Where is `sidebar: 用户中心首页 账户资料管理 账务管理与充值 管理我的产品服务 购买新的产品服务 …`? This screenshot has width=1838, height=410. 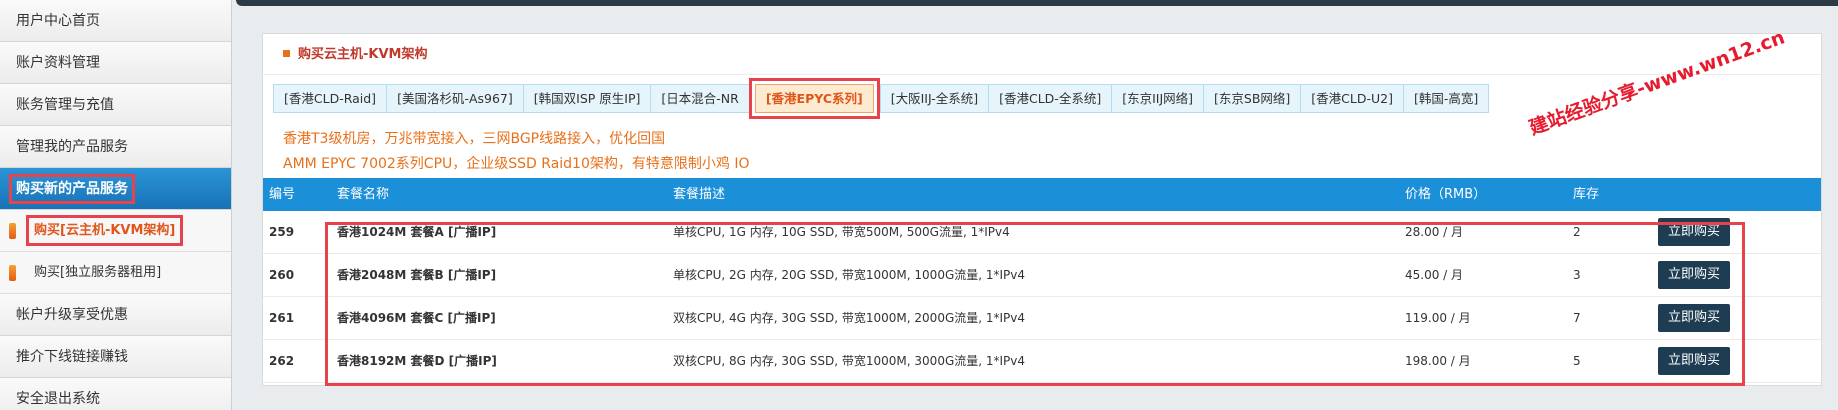
sidebar: 用户中心首页 账户资料管理 账务管理与充值 管理我的产品服务 购买新的产品服务 … is located at coordinates (116, 205).